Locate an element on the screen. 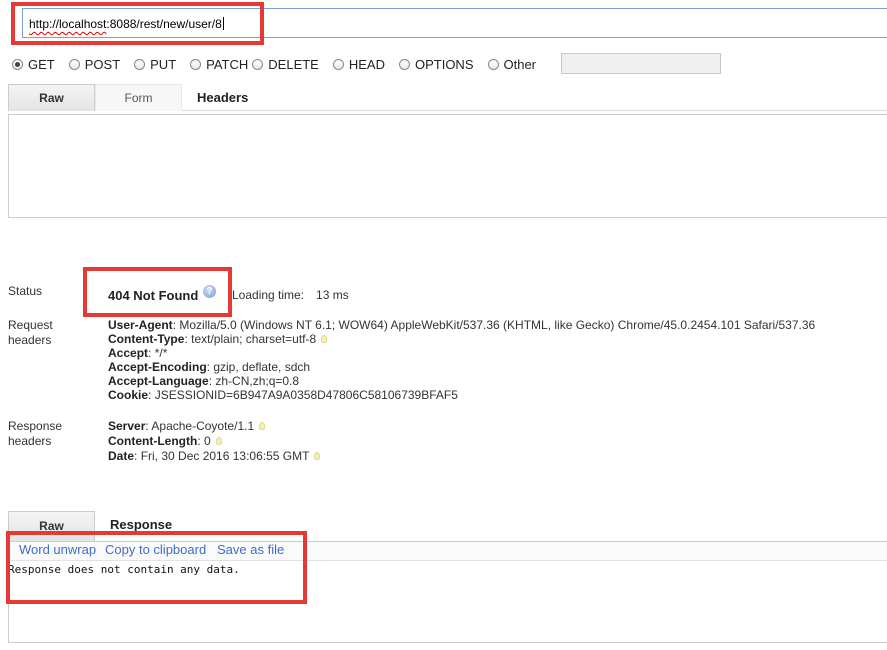 This screenshot has width=887, height=650. url-host-text: http://localhost is located at coordinates (68, 24).